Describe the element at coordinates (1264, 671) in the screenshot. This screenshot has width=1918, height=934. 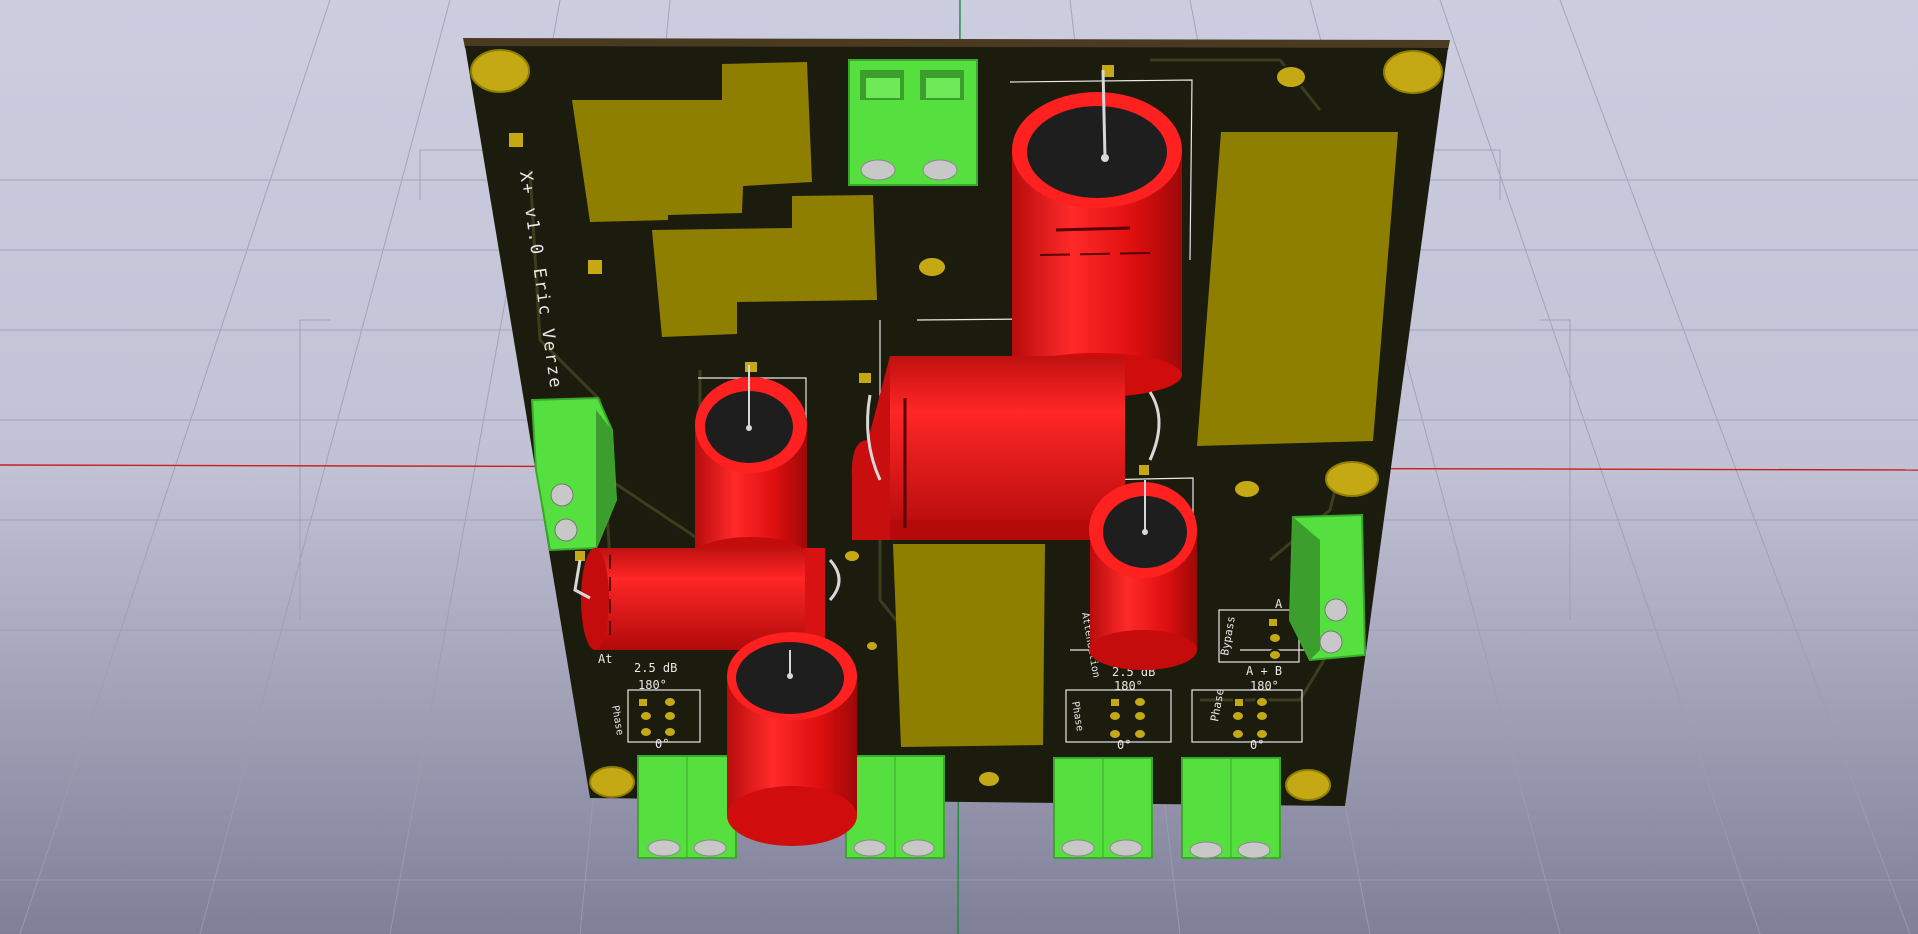
I see `label-bypass-ab: A + B` at that location.